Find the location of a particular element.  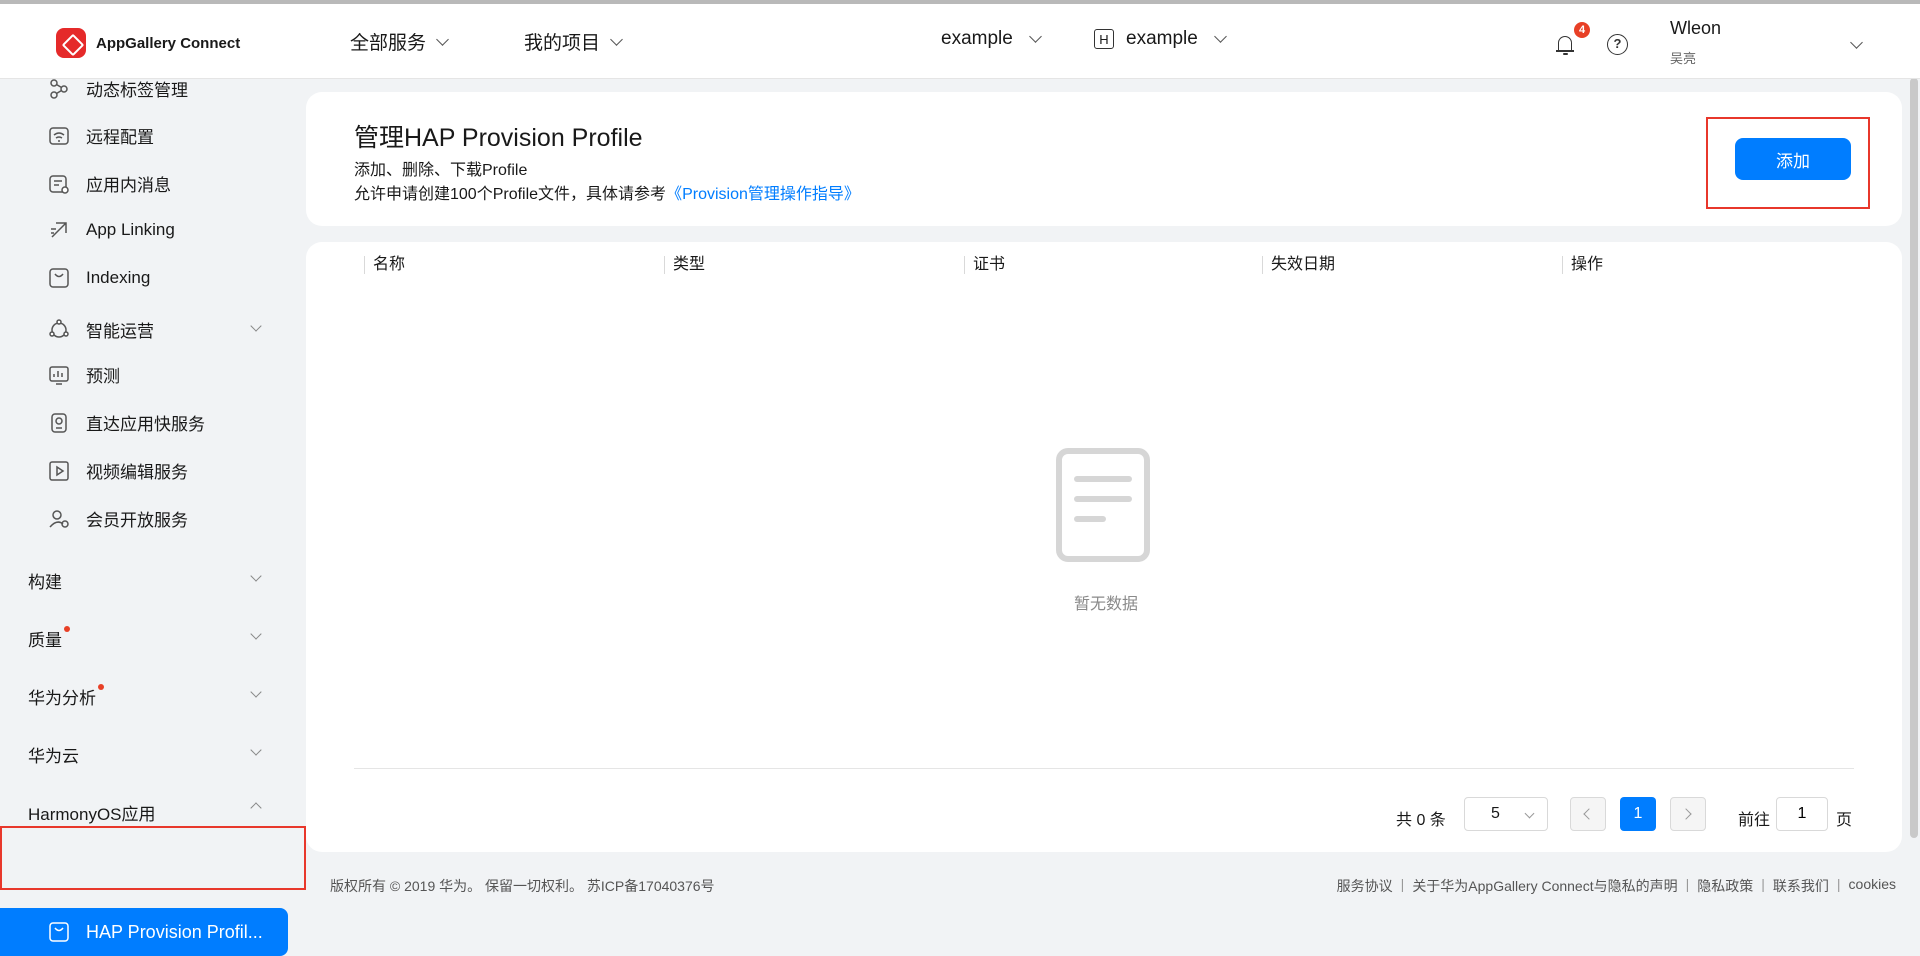

sidebar-item-app-linking: App Linking is located at coordinates (111, 230).